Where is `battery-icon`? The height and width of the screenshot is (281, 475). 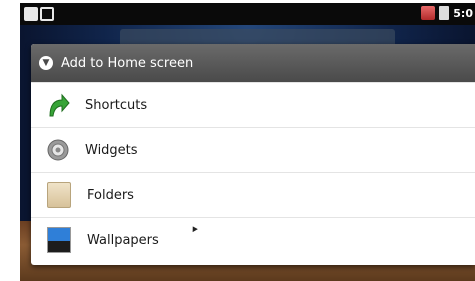
battery-icon is located at coordinates (444, 13).